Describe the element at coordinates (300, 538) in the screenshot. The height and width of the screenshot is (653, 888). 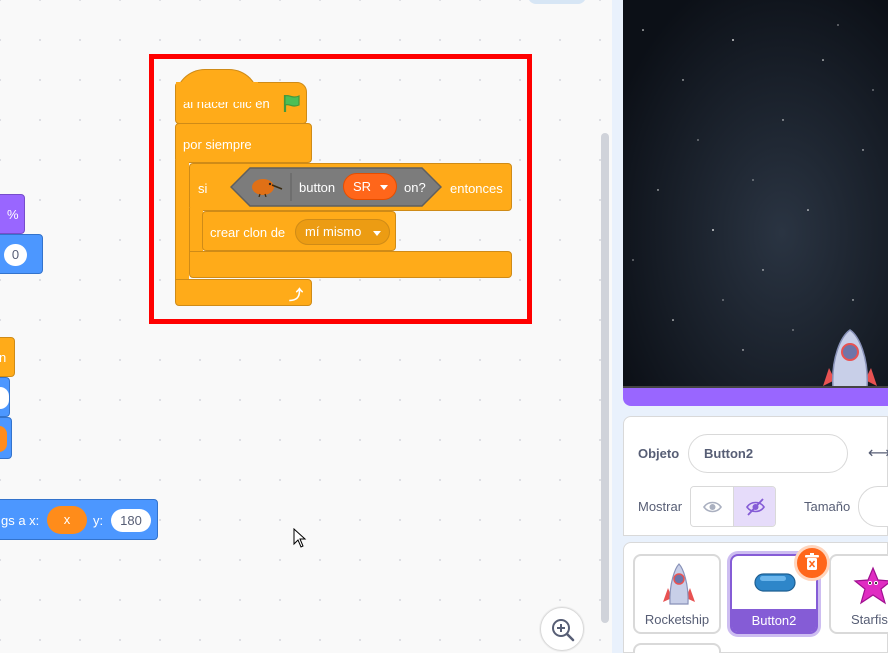
I see `mouse-cursor-icon` at that location.